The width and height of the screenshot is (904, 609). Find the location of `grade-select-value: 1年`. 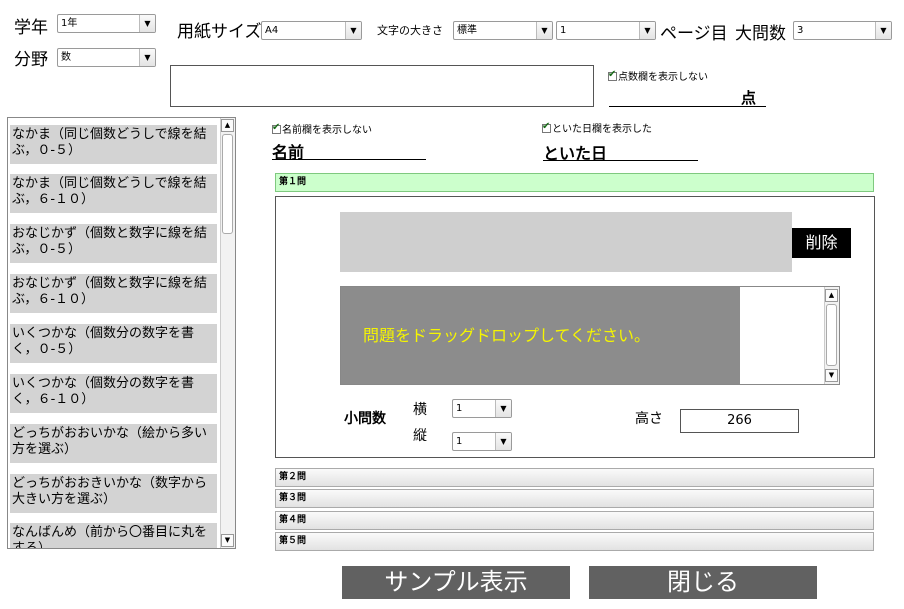

grade-select-value: 1年 is located at coordinates (69, 23).